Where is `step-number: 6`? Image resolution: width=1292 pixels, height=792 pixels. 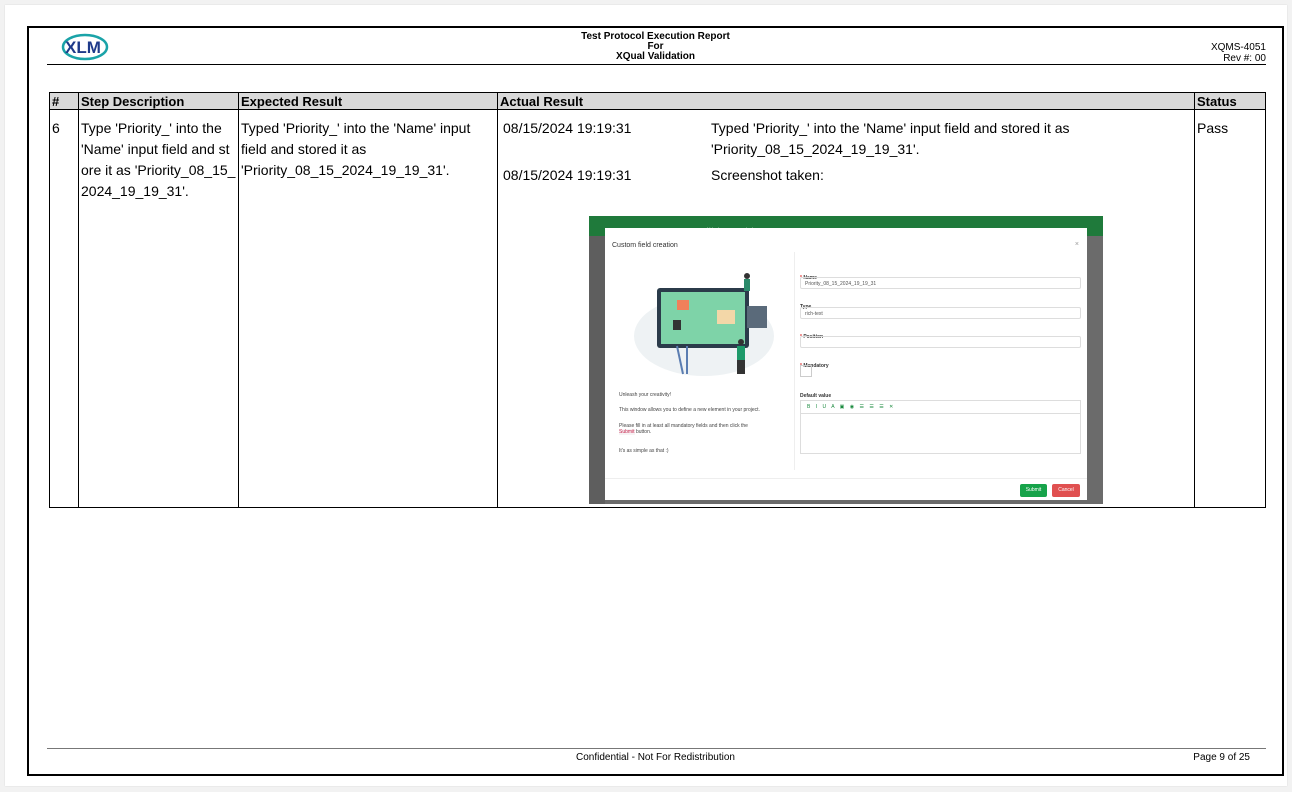 step-number: 6 is located at coordinates (64, 308).